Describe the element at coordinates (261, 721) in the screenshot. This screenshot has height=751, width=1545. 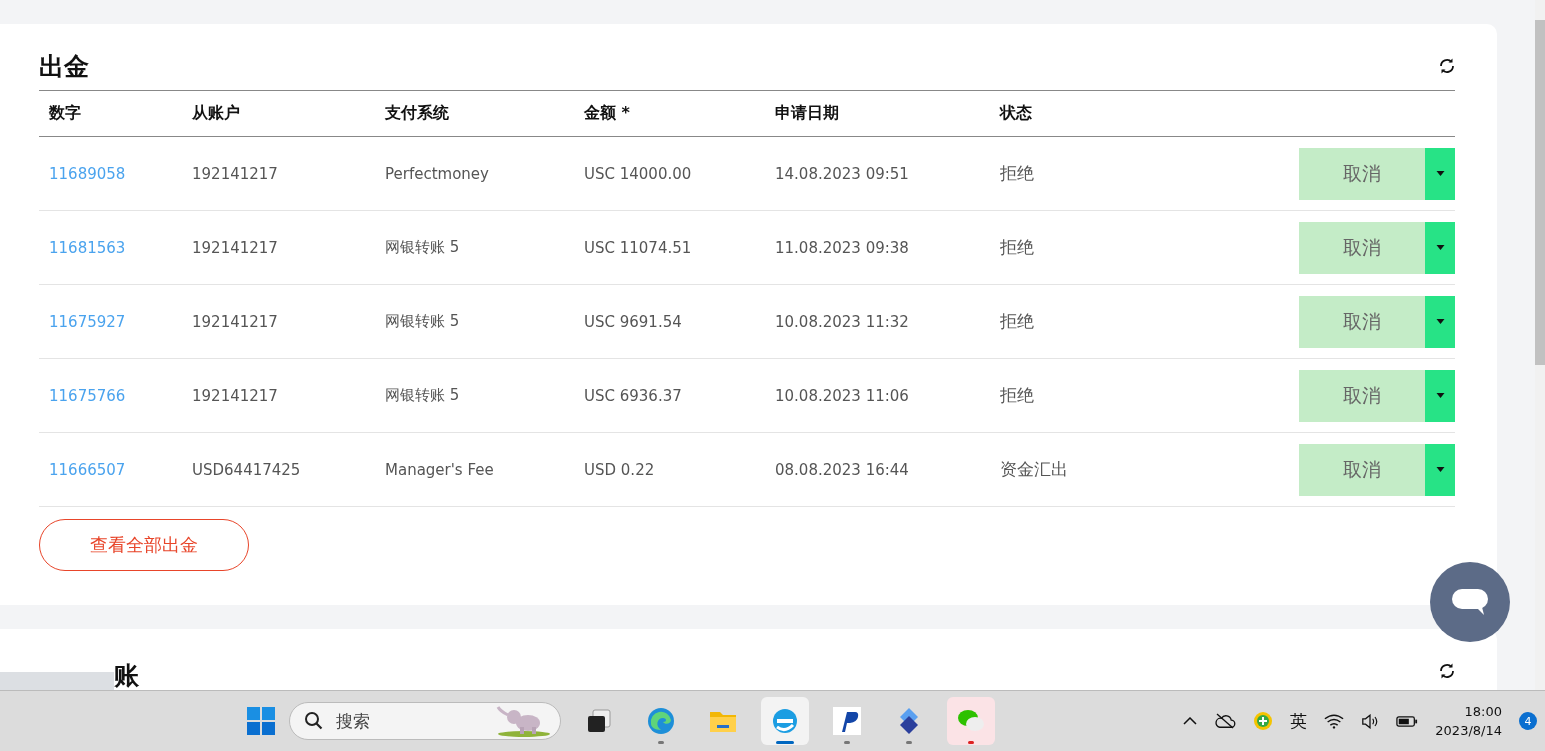
I see `start-icon` at that location.